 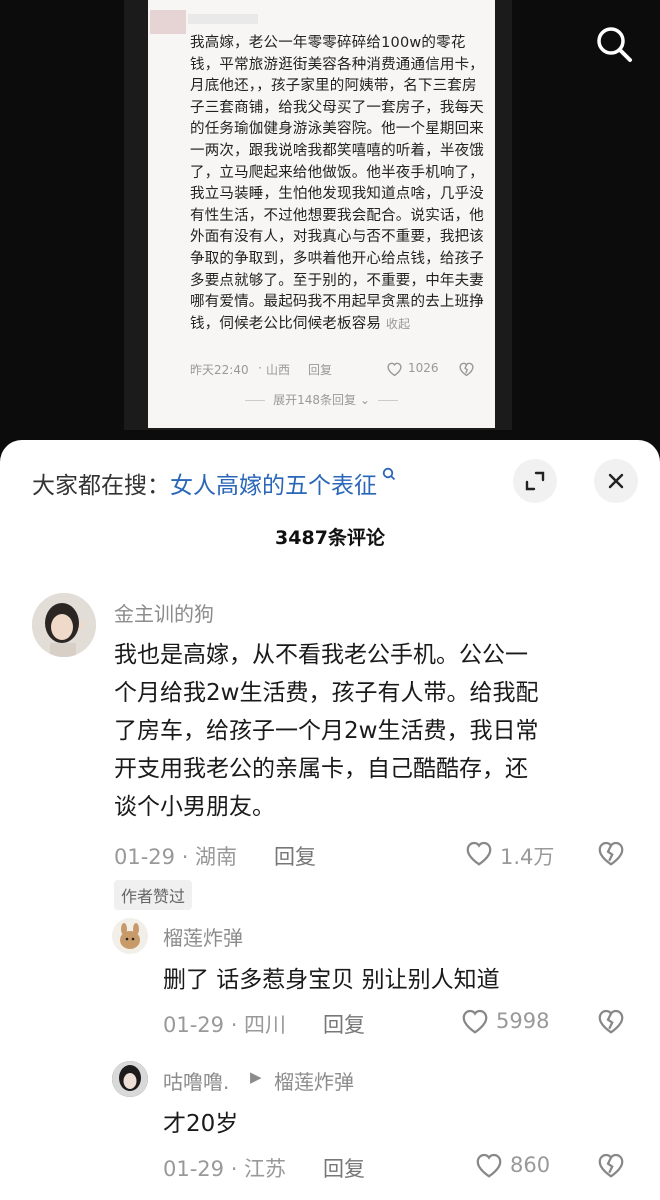 What do you see at coordinates (314, 400) in the screenshot?
I see `expand-replies-label: 展开148条回复` at bounding box center [314, 400].